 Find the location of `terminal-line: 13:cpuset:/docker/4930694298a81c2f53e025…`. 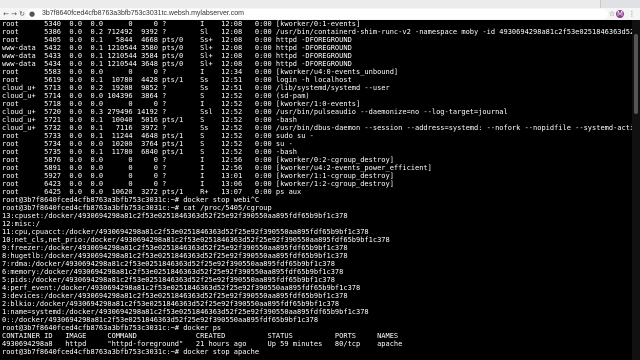

terminal-line: 13:cpuset:/docker/4930694298a81c2f53e025… is located at coordinates (175, 216).